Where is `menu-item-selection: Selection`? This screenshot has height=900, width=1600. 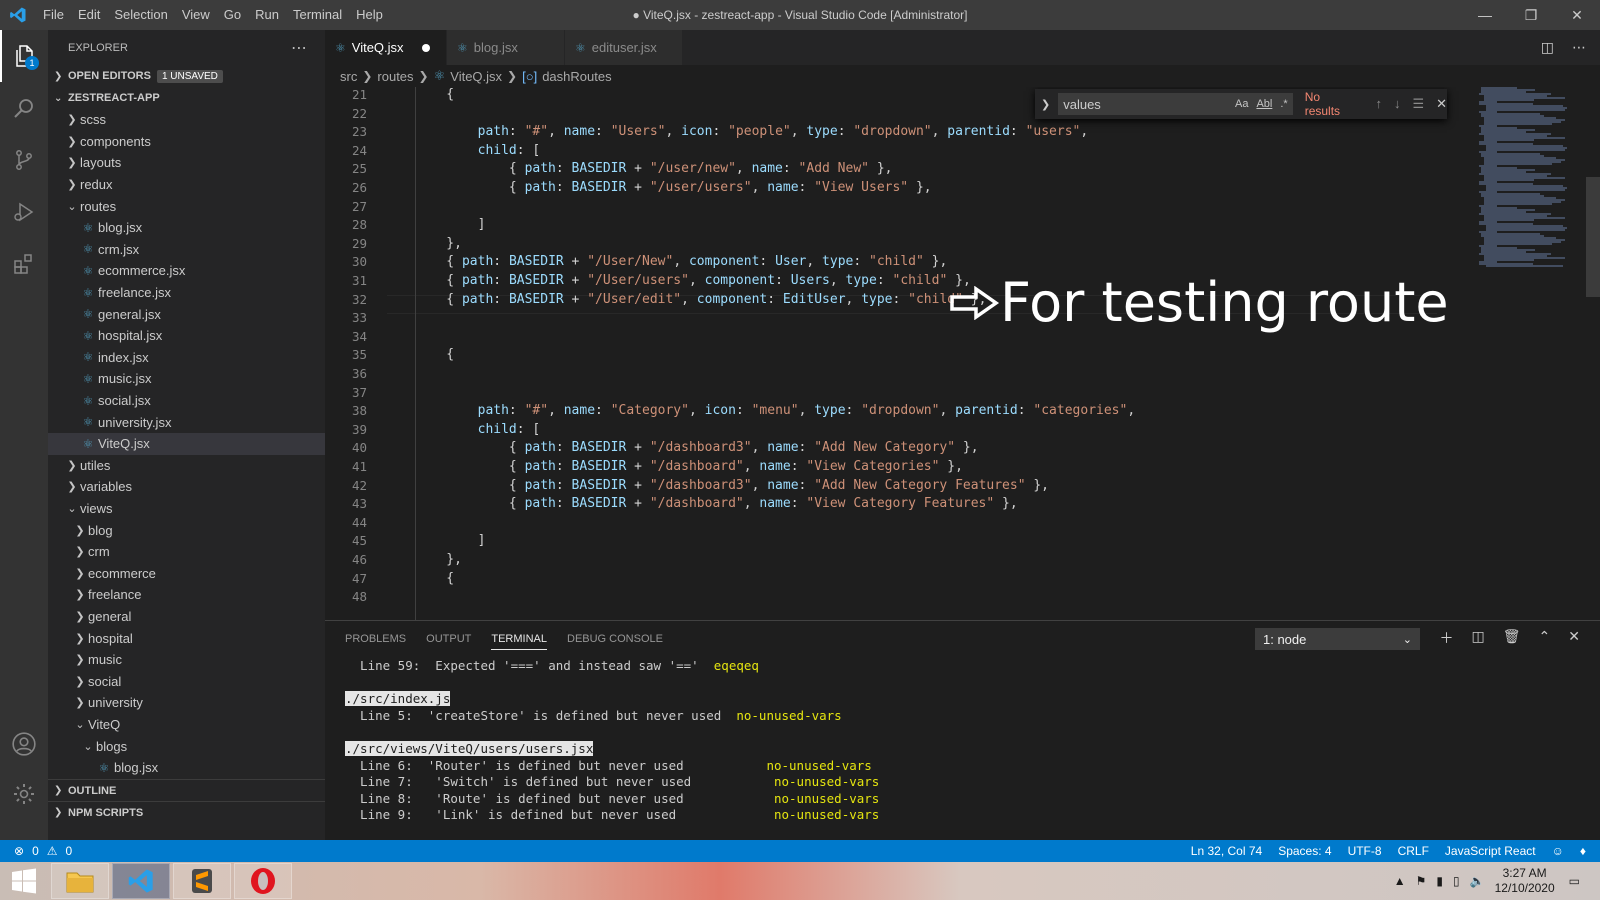 menu-item-selection: Selection is located at coordinates (140, 15).